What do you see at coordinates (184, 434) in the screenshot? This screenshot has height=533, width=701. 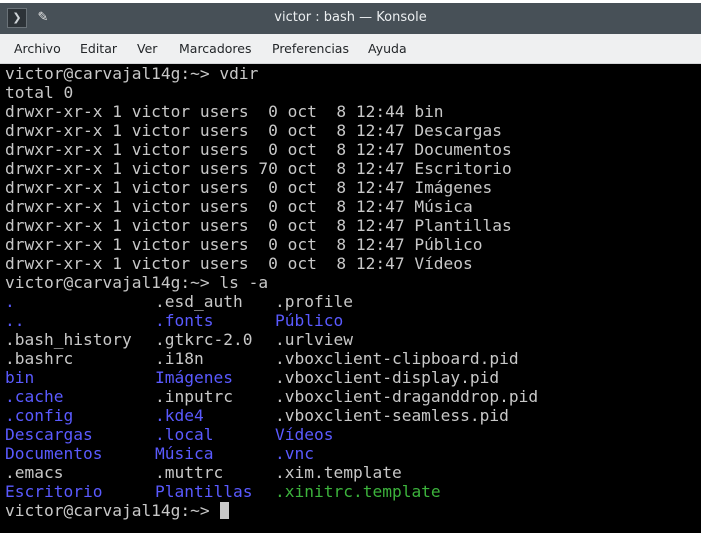 I see `ls-directory: .local` at bounding box center [184, 434].